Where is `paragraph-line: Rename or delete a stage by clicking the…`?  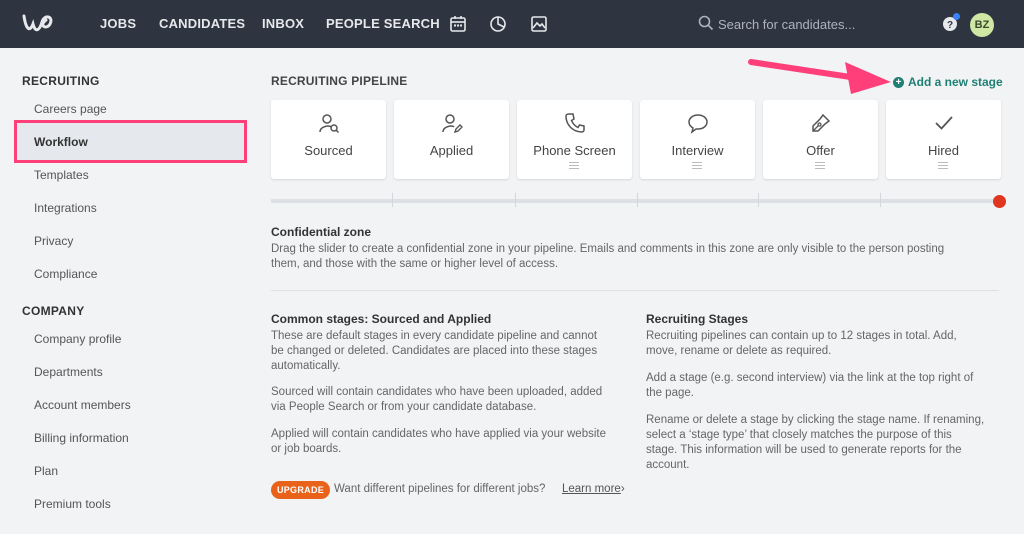
paragraph-line: Rename or delete a stage by clicking the… is located at coordinates (815, 420).